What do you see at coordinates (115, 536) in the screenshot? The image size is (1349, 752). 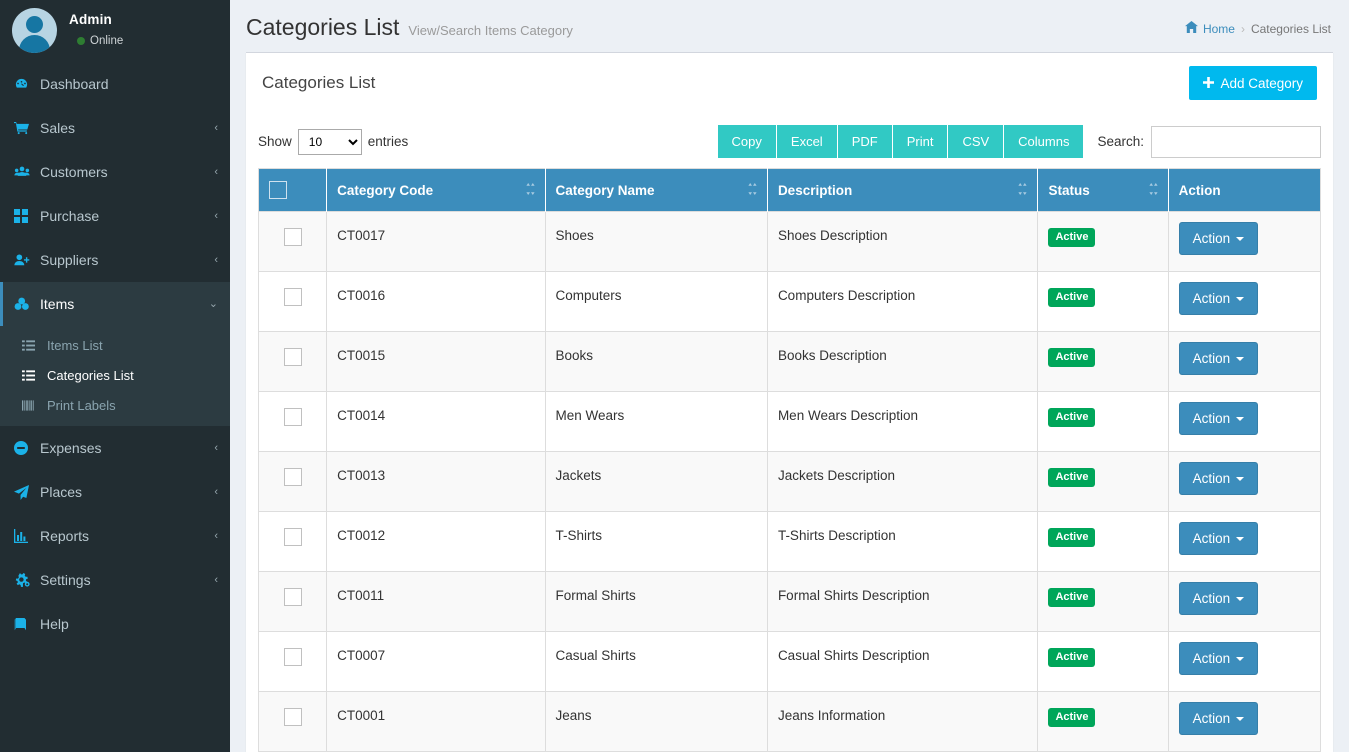 I see `sidebar-item-reports: Reports ‹` at bounding box center [115, 536].